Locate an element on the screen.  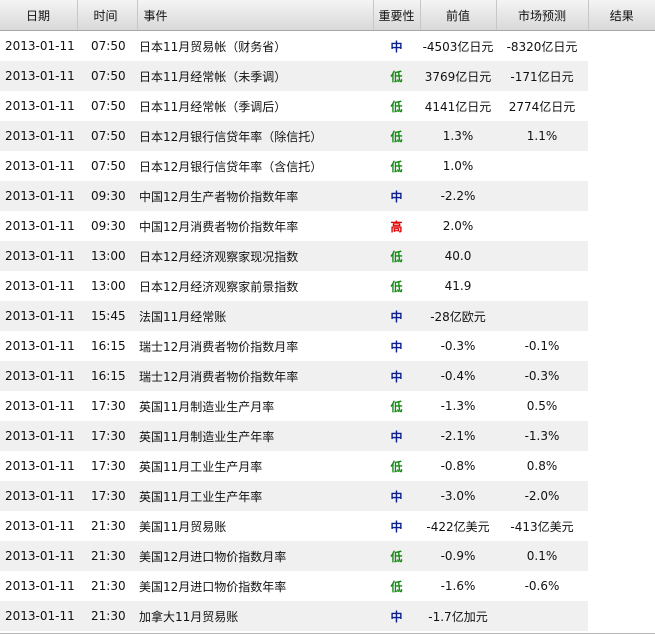
table-row: 2013-01-11 21:30 美国12月进口物价指数年率低 -1.6% -0.6% is located at coordinates (327, 586).